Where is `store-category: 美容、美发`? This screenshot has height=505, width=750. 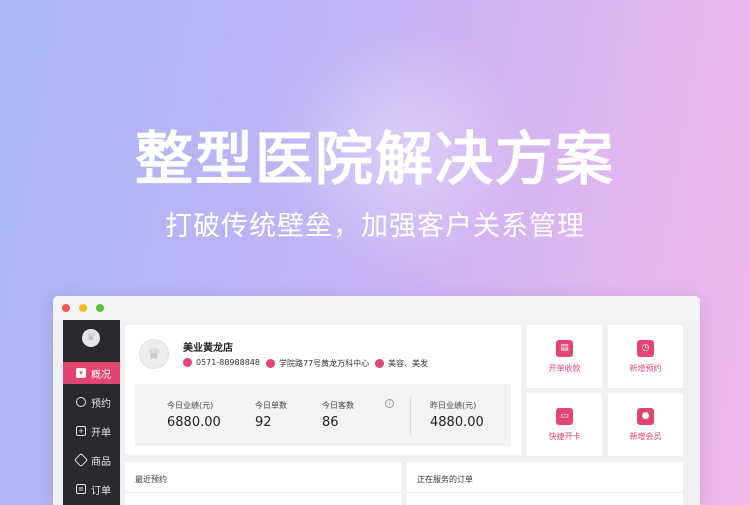
store-category: 美容、美发 is located at coordinates (401, 363).